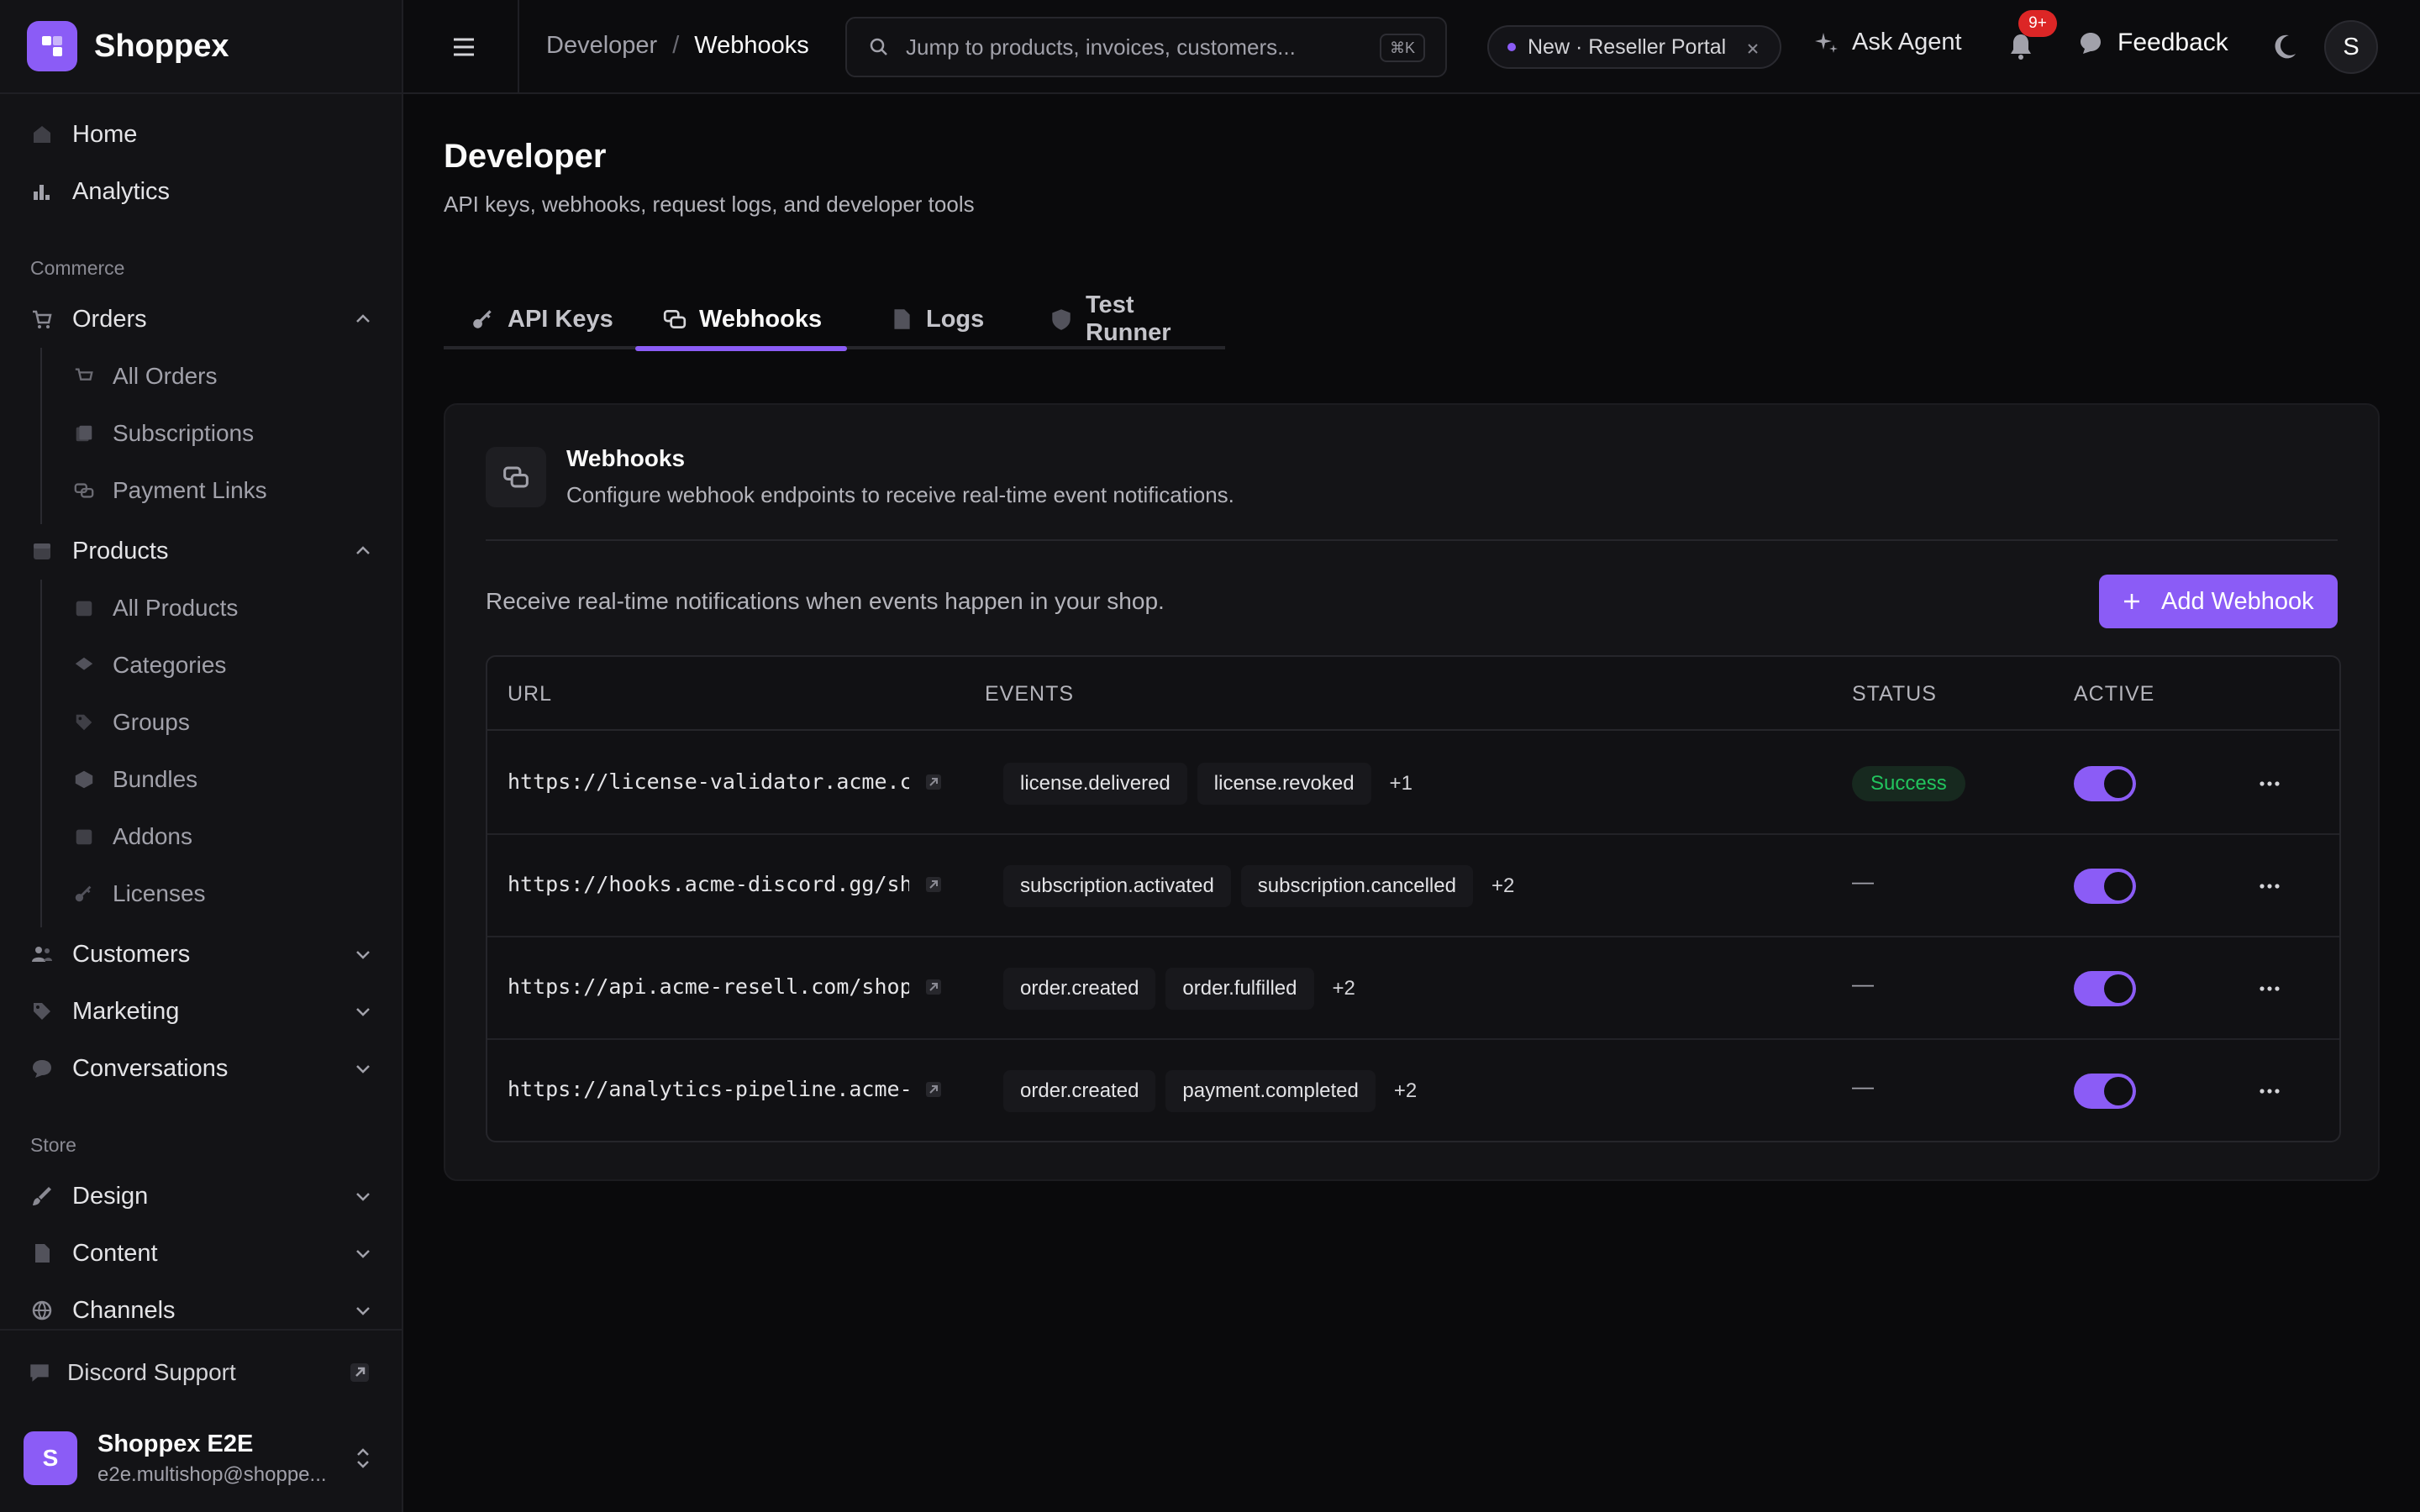  What do you see at coordinates (1752, 48) in the screenshot?
I see `close-icon` at bounding box center [1752, 48].